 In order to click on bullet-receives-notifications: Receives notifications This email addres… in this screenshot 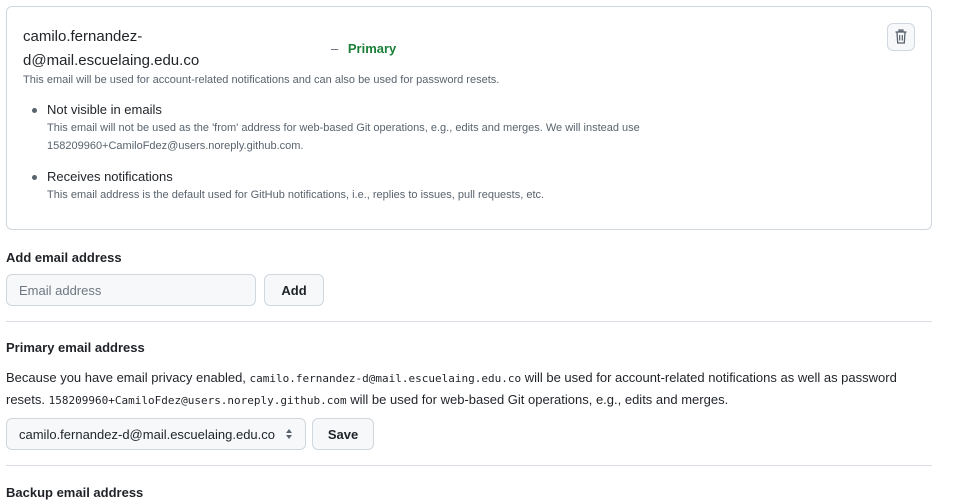, I will do `click(389, 186)`.